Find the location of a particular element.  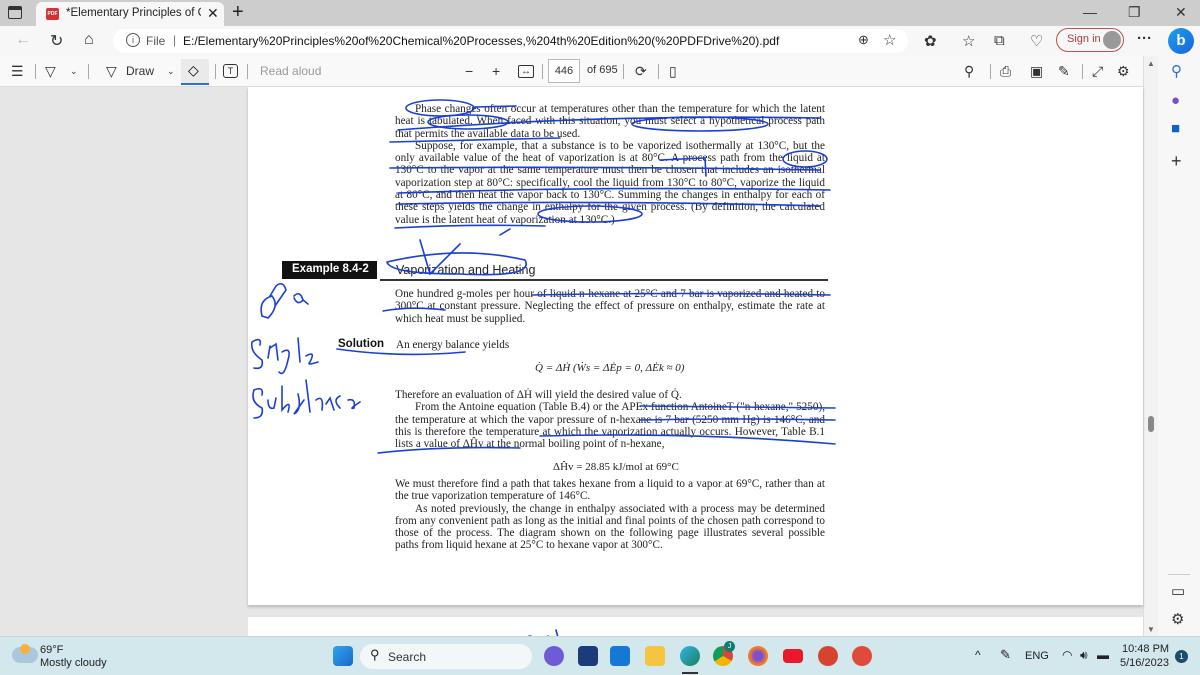

sign-in-label: Sign in is located at coordinates (1084, 39).